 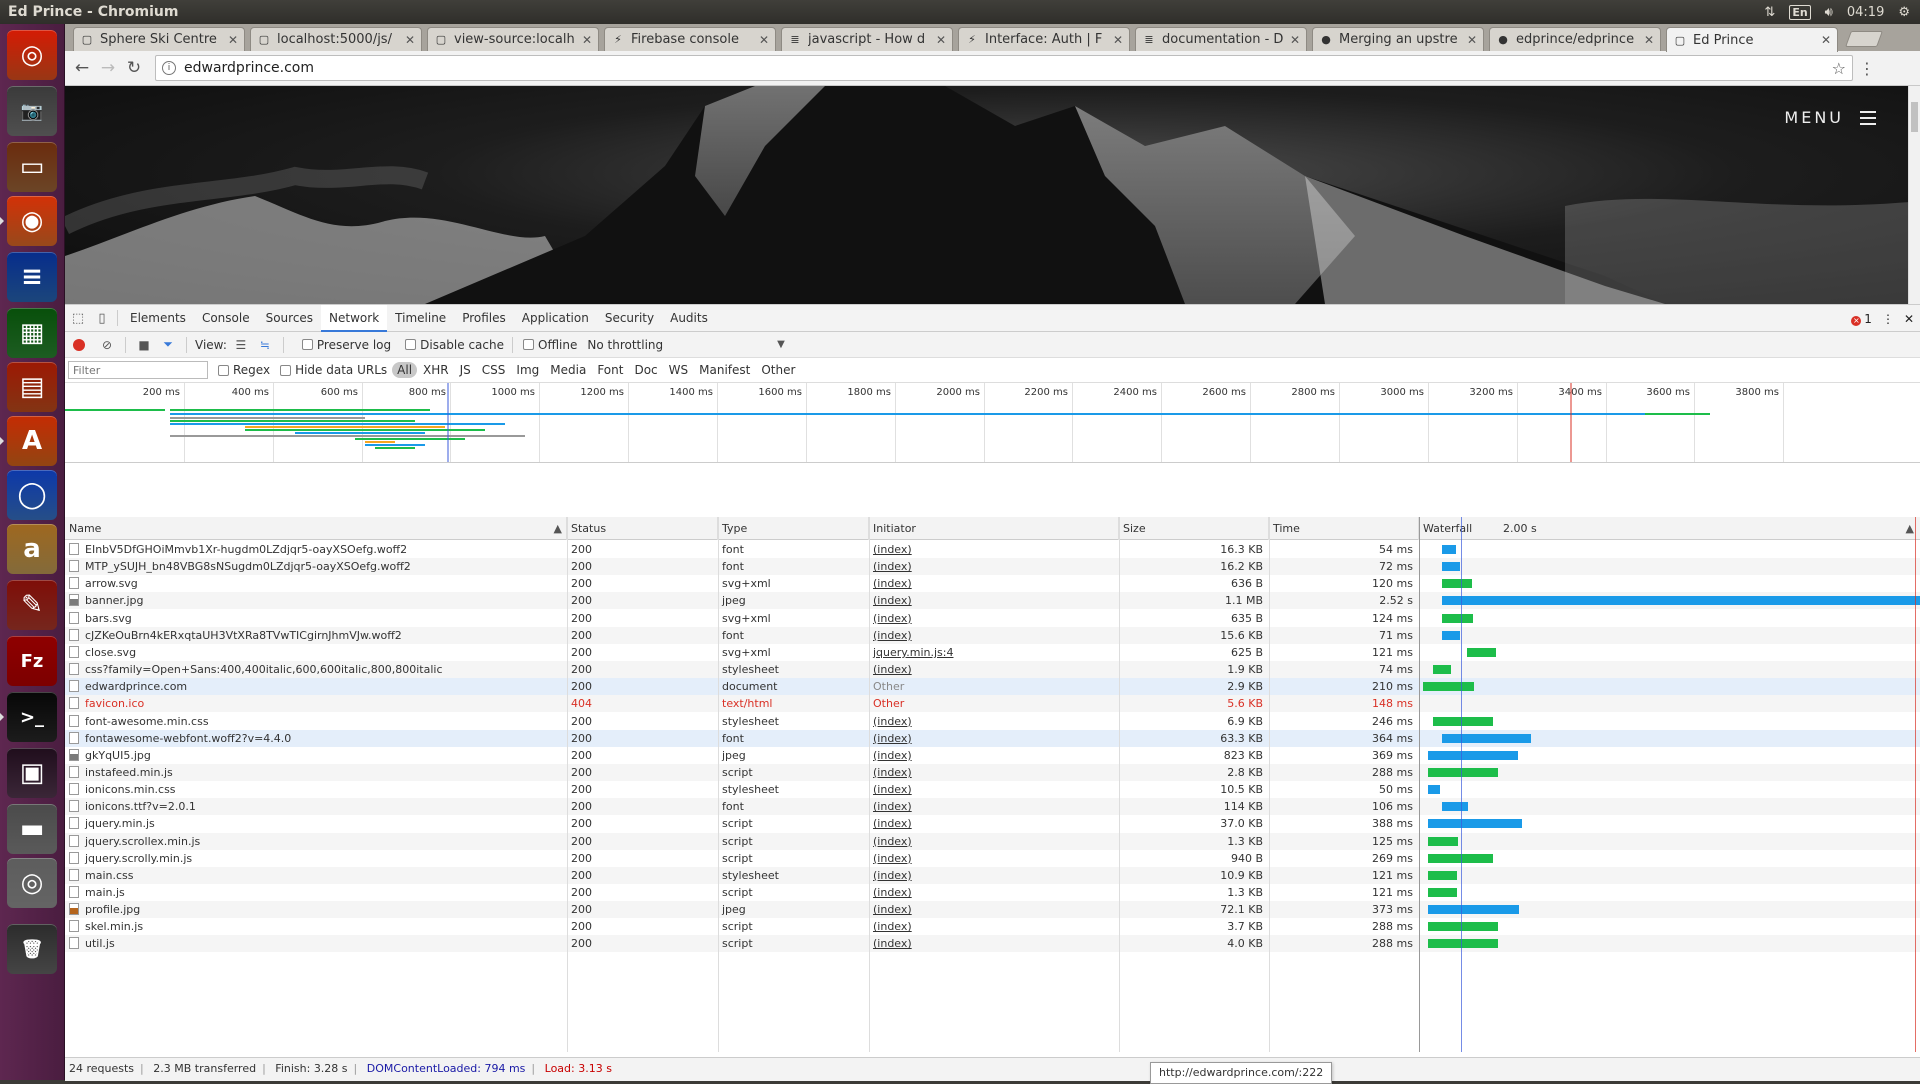 I want to click on new-tab-button, so click(x=1864, y=39).